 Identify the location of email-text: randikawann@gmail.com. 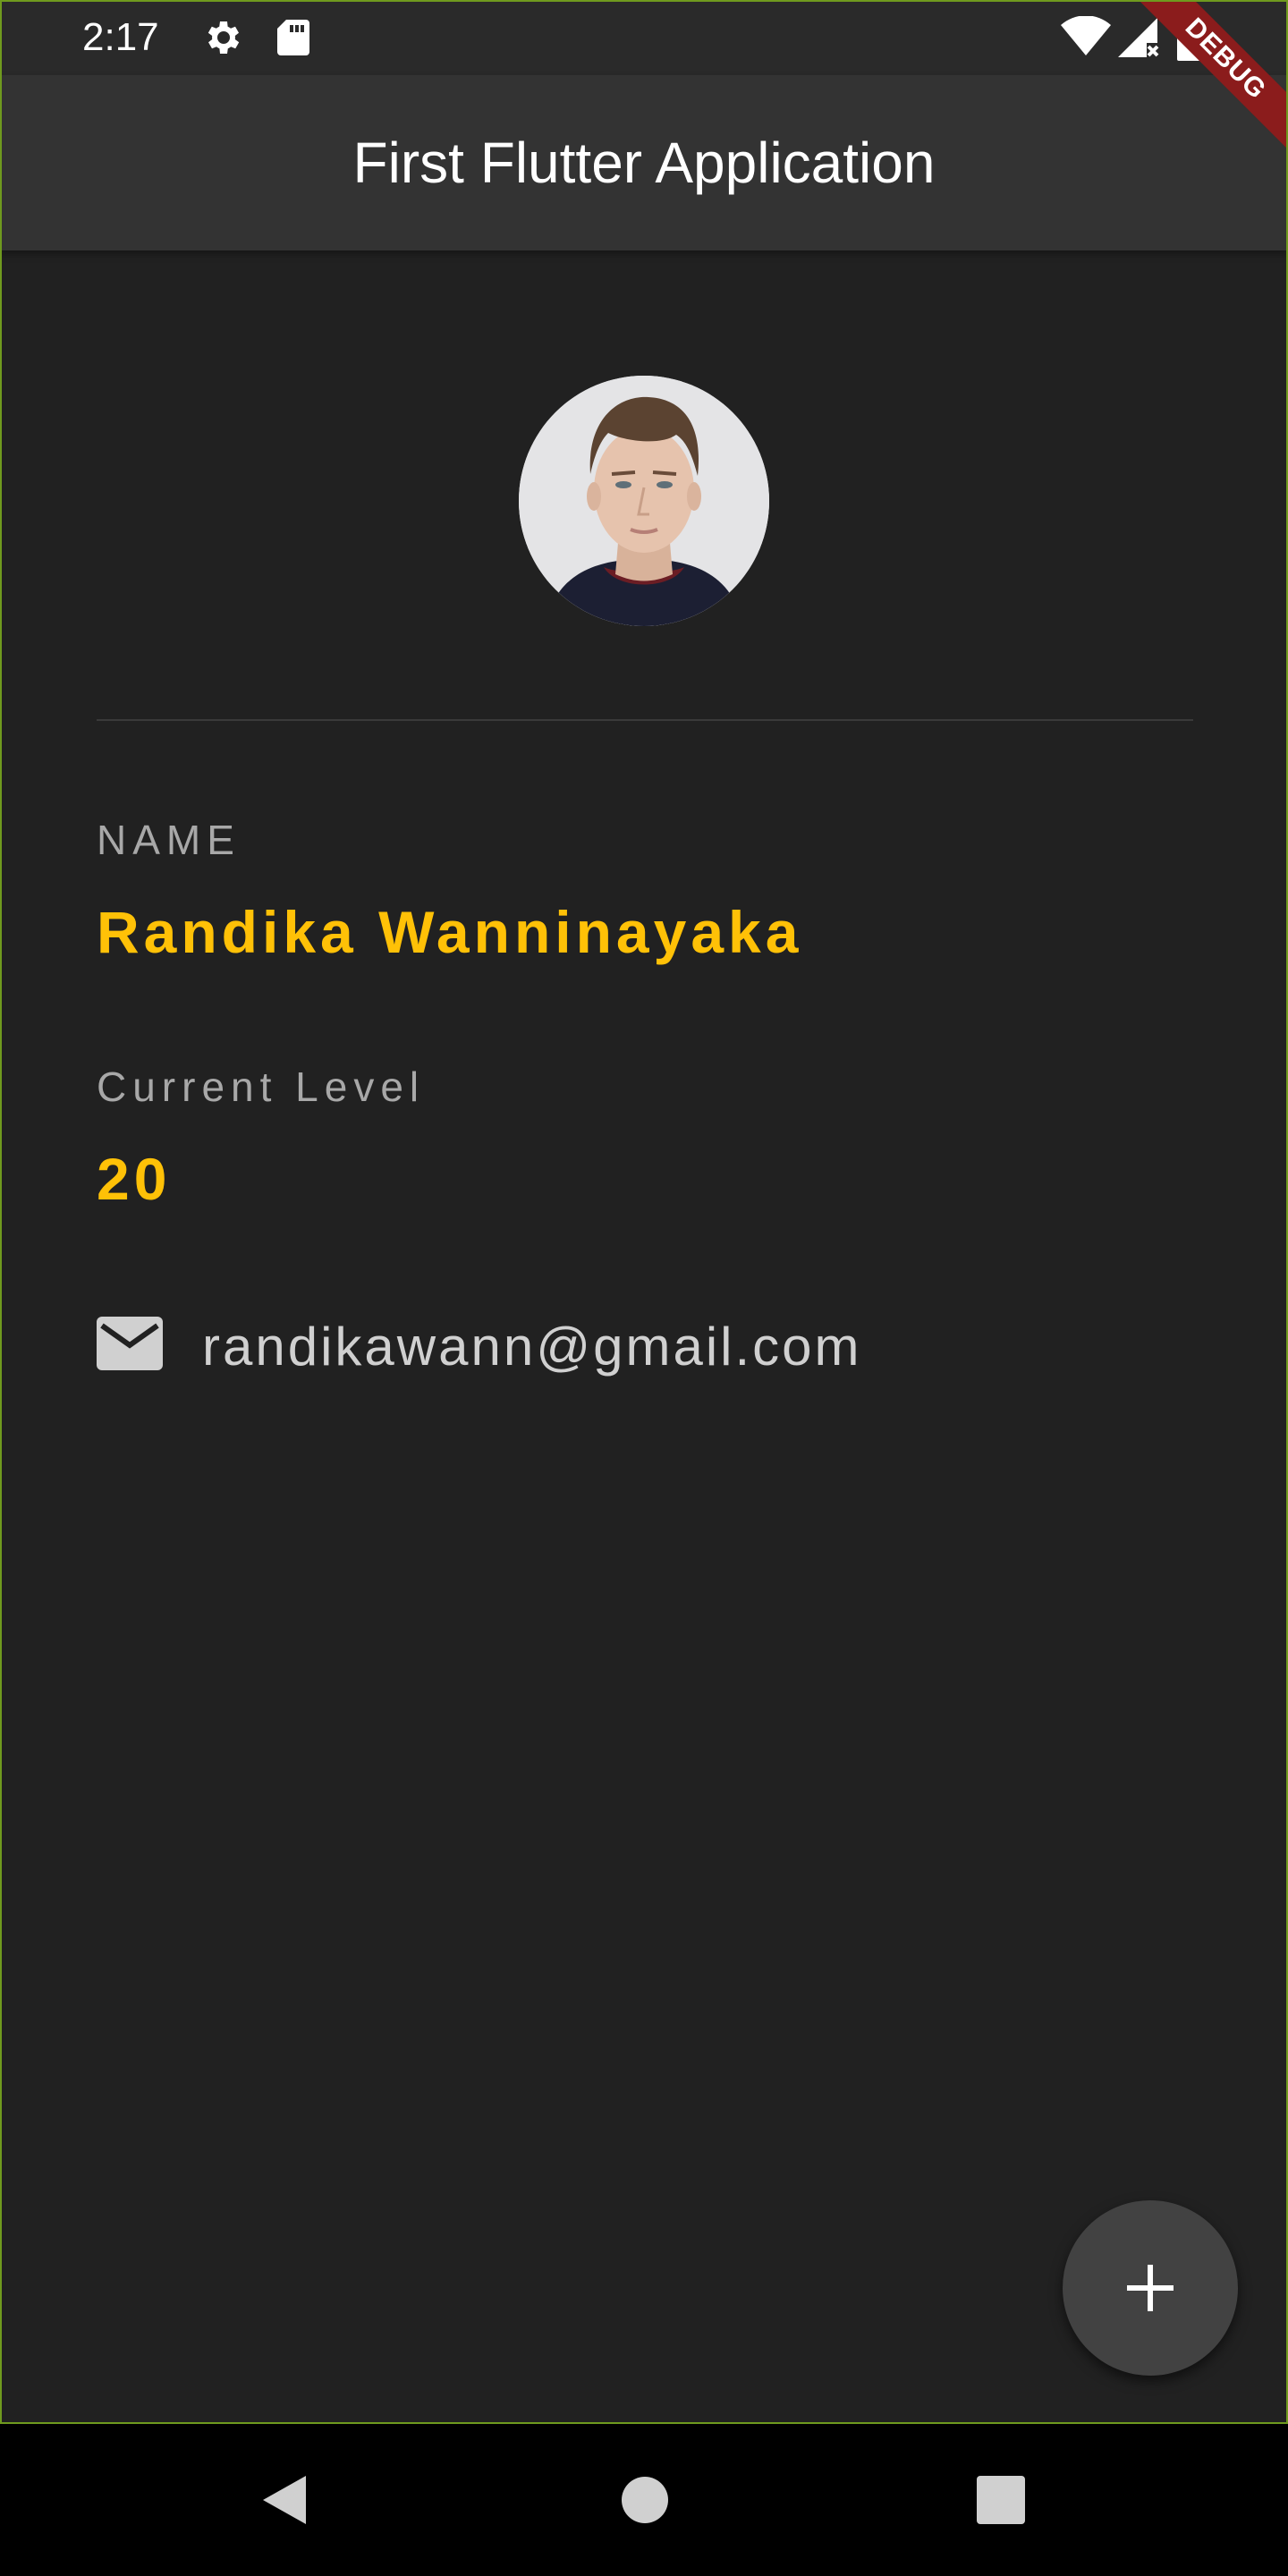
(532, 1347).